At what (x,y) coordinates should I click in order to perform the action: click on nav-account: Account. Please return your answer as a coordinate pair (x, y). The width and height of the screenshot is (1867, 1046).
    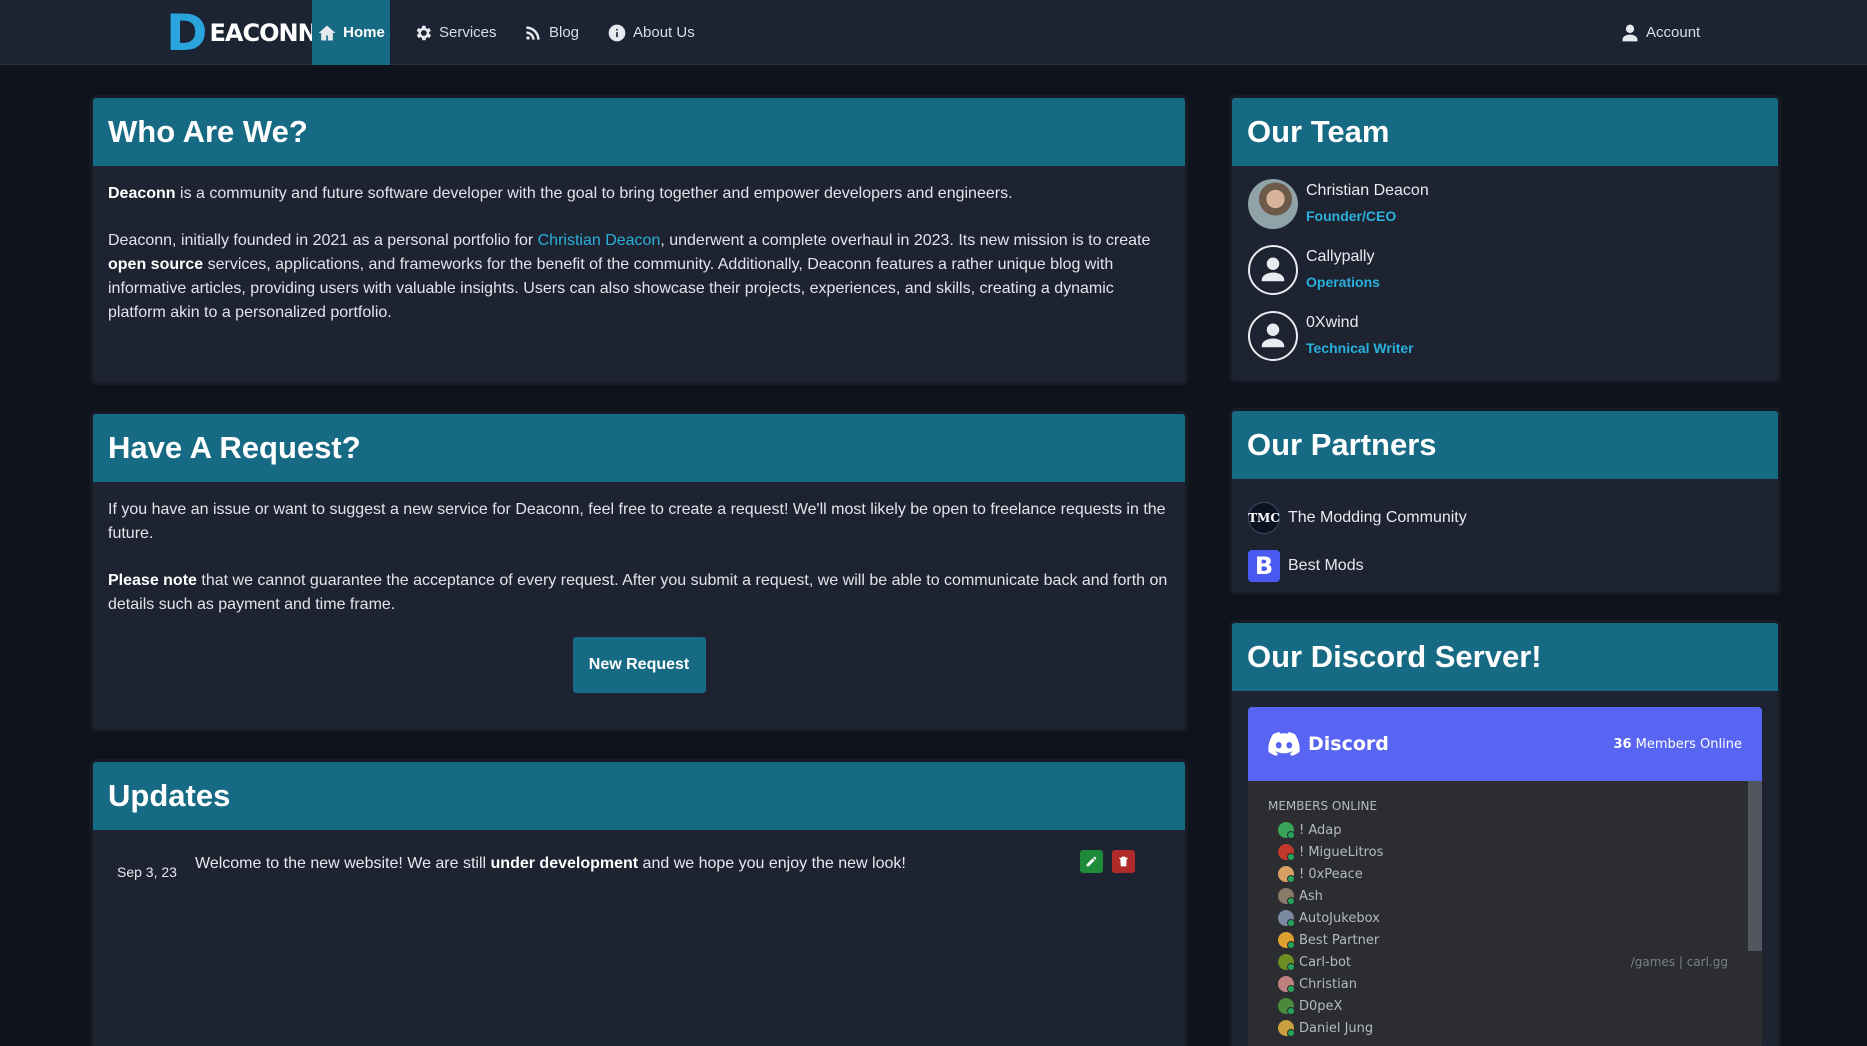
    Looking at the image, I should click on (1660, 32).